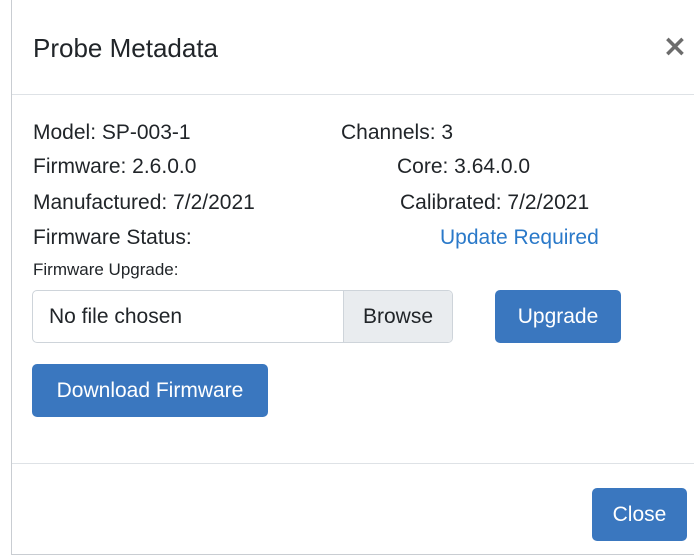 This screenshot has width=694, height=555. Describe the element at coordinates (675, 47) in the screenshot. I see `close-icon: ×` at that location.